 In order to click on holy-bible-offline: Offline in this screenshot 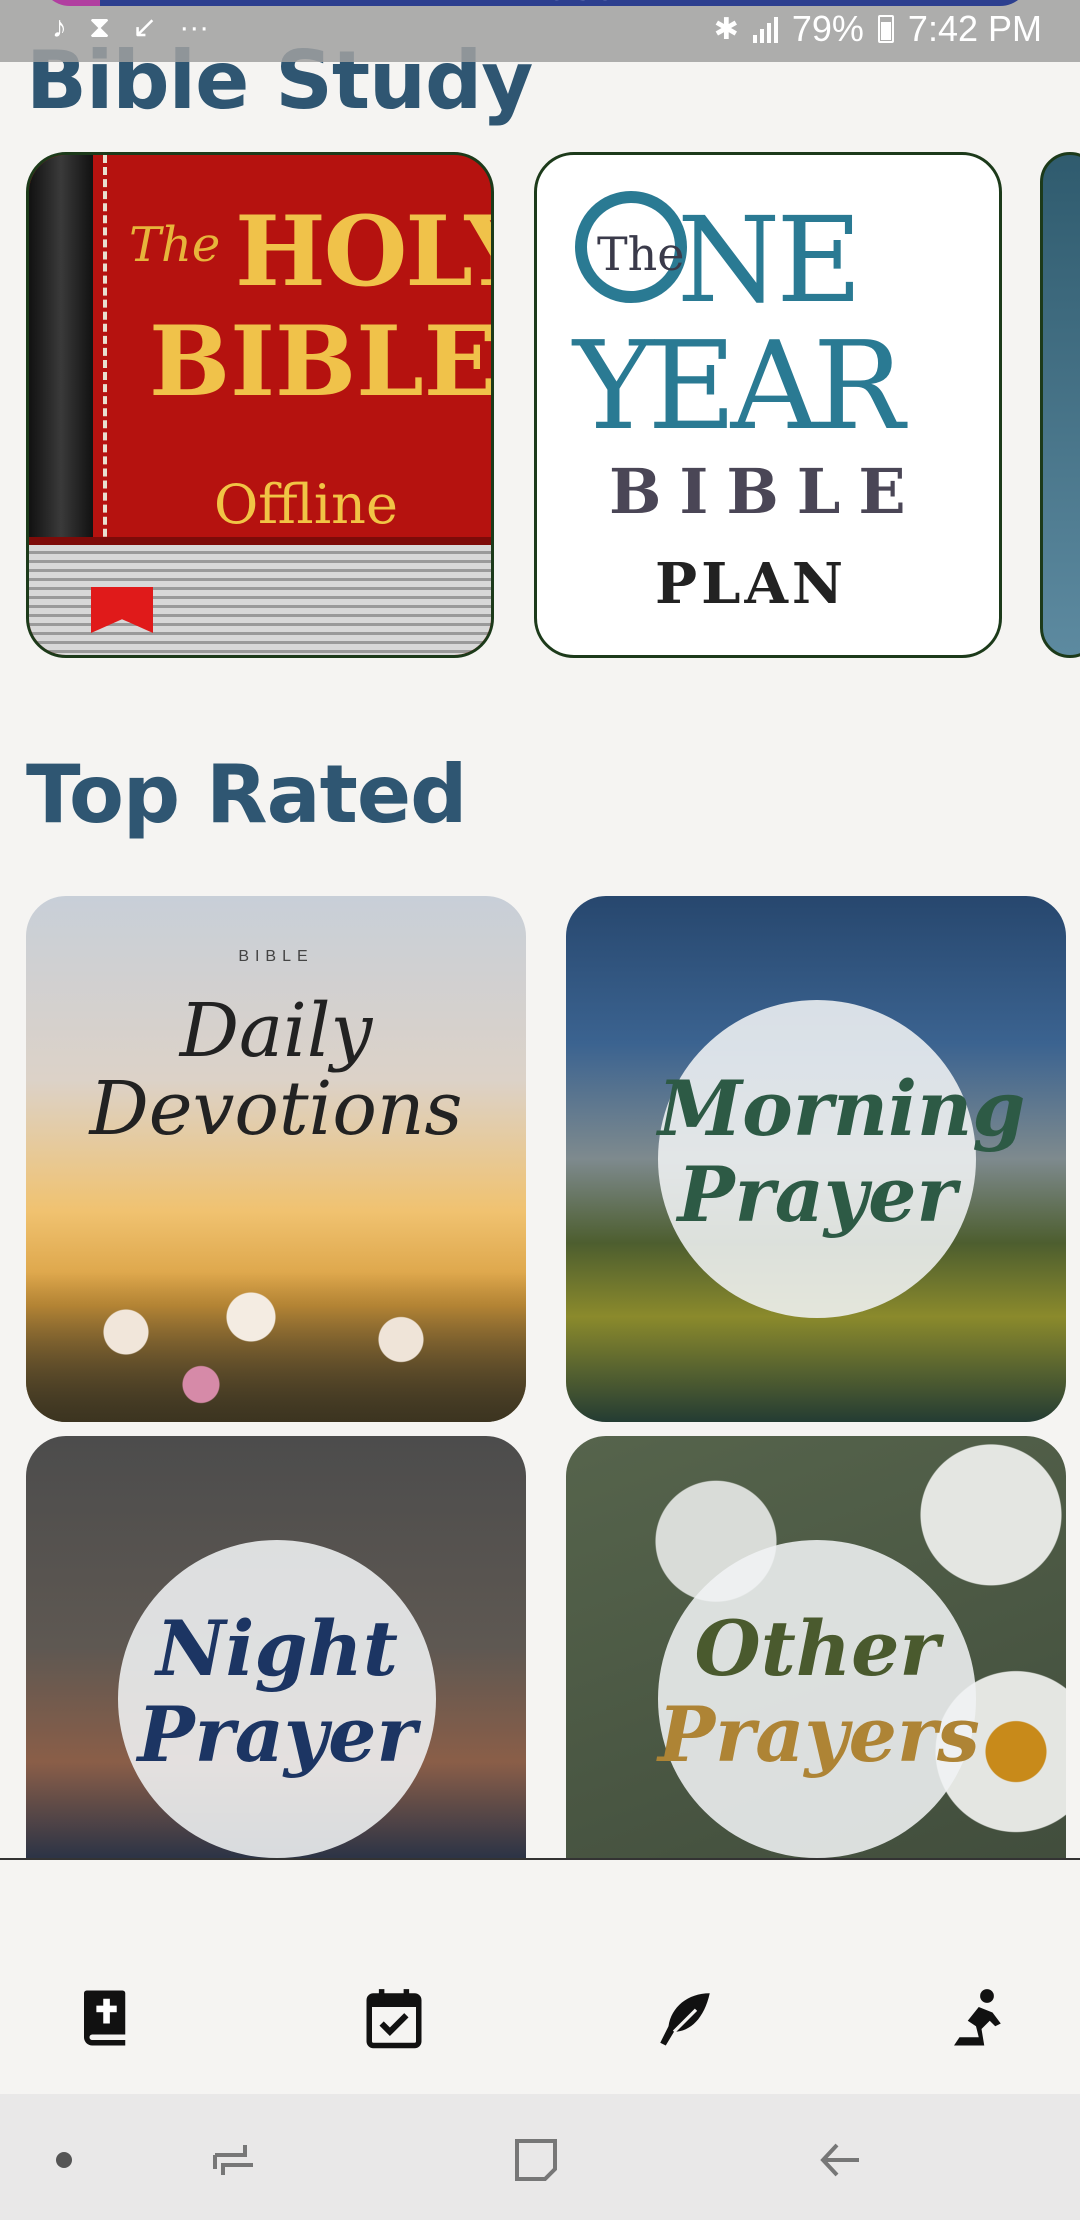, I will do `click(306, 504)`.